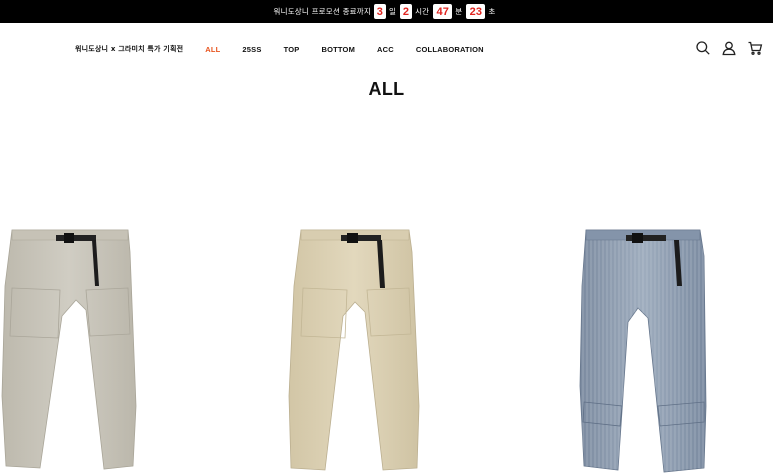 This screenshot has width=773, height=476. I want to click on product-card-pants-denim, so click(645, 351).